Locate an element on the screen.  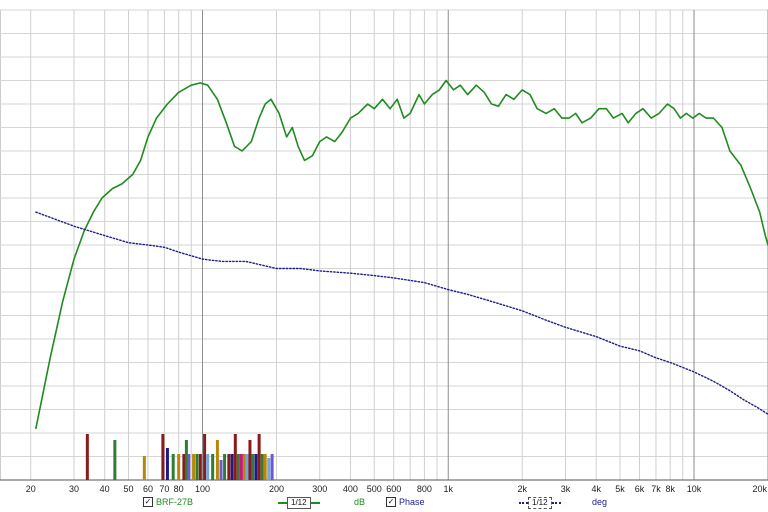
x-tick-label: 20 is located at coordinates (31, 489).